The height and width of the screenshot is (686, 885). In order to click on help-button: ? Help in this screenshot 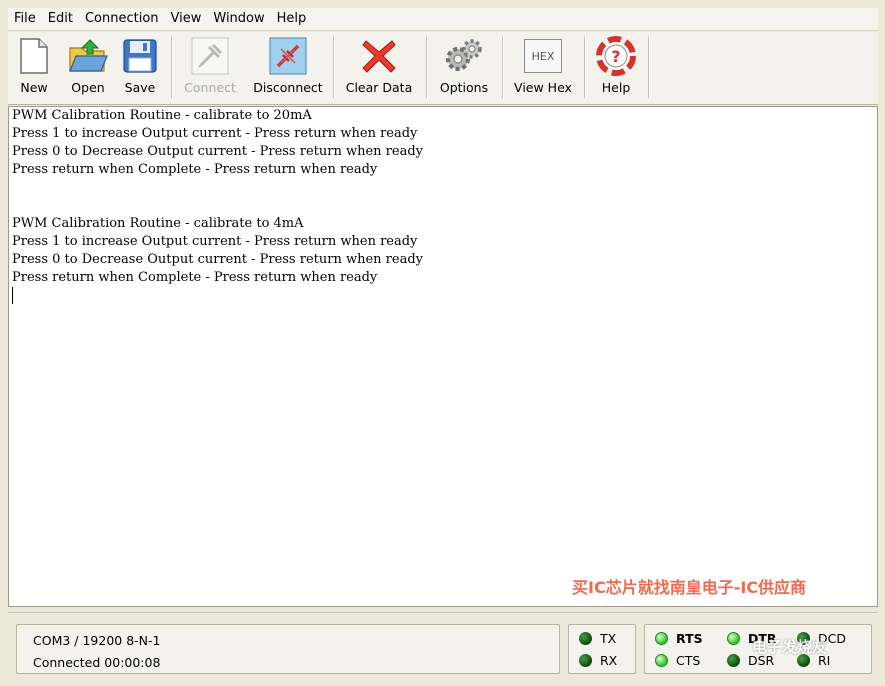, I will do `click(616, 68)`.